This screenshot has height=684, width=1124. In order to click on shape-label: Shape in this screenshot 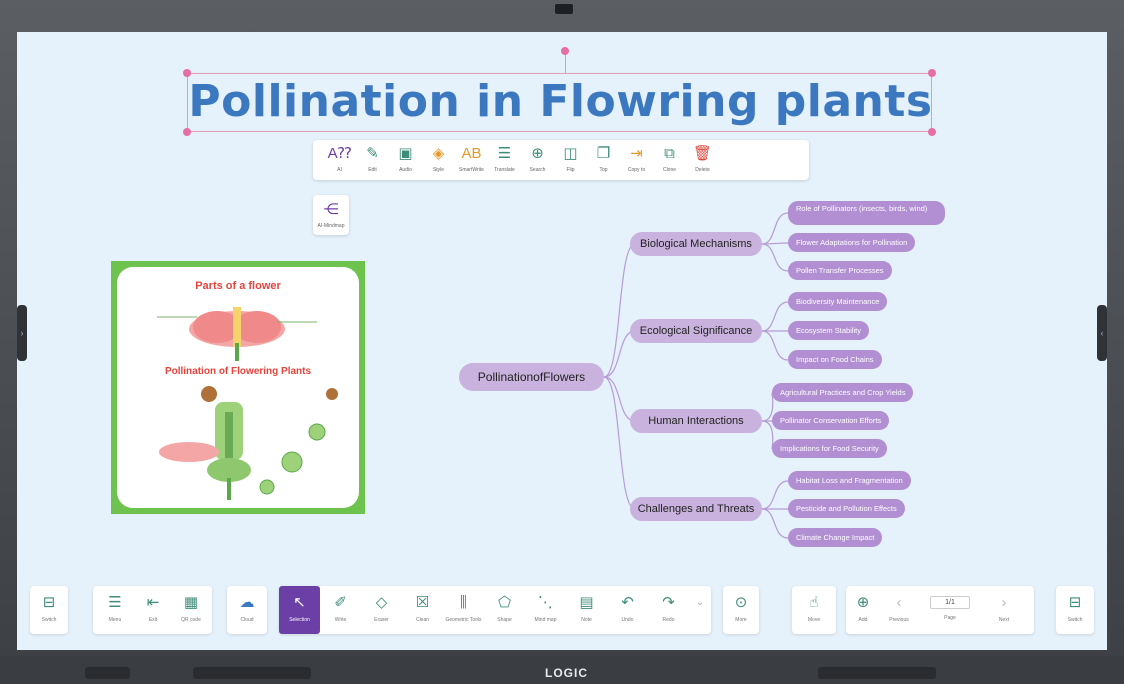, I will do `click(504, 620)`.